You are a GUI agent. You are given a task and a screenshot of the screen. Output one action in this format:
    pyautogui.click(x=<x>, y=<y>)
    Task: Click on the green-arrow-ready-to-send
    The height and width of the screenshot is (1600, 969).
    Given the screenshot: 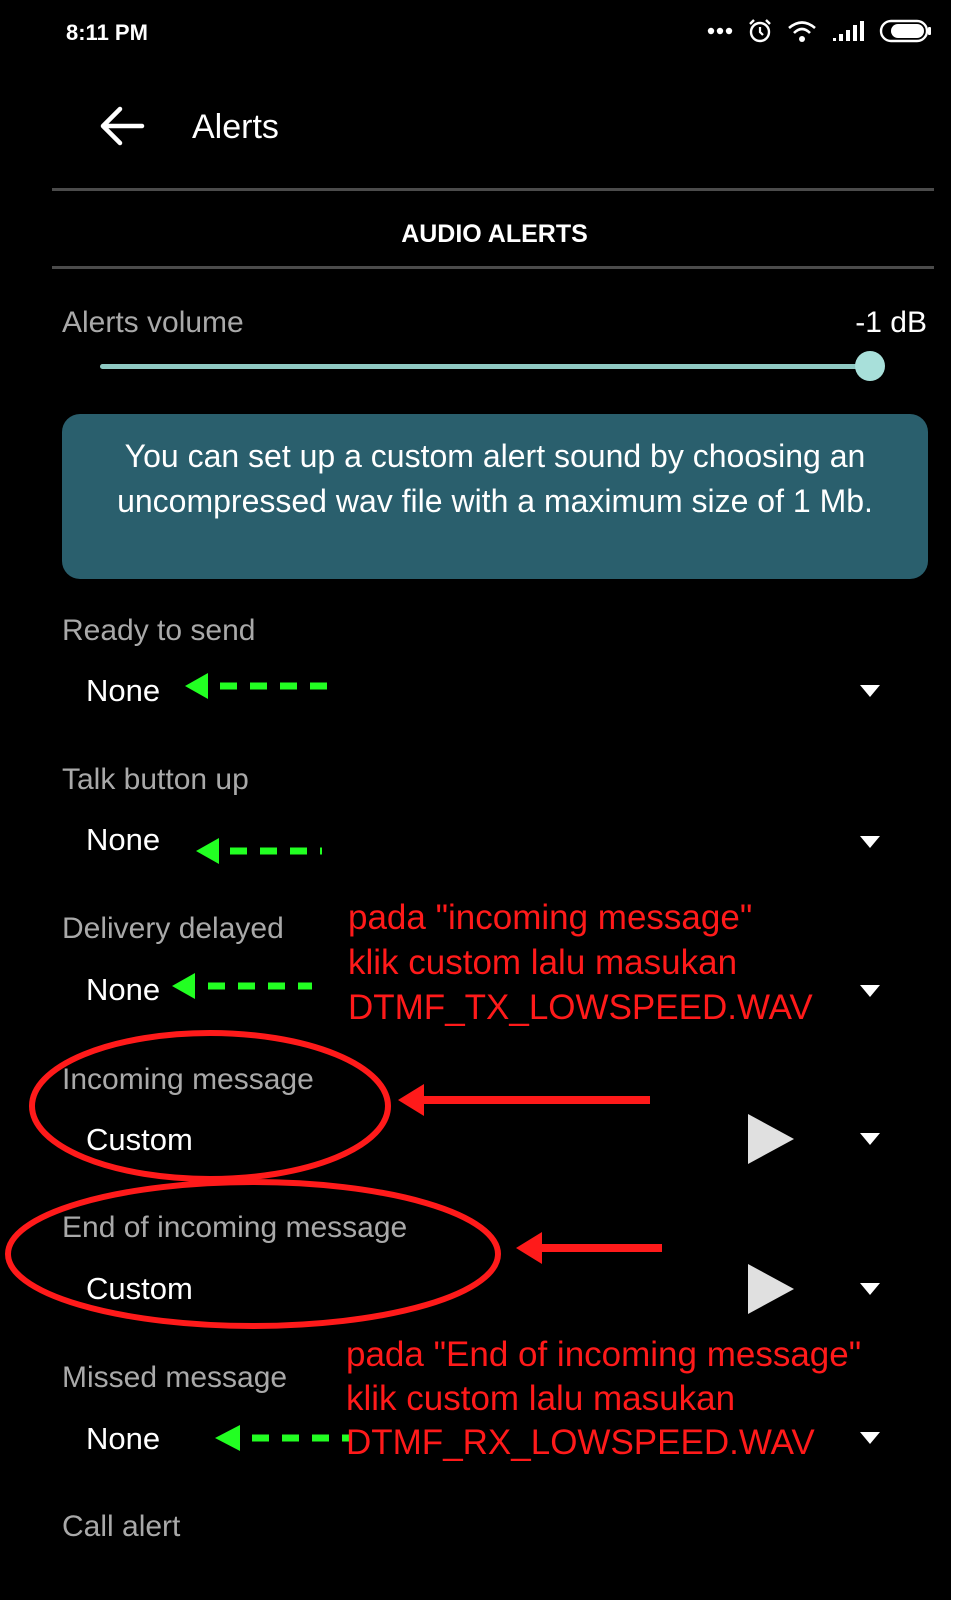 What is the action you would take?
    pyautogui.click(x=260, y=686)
    